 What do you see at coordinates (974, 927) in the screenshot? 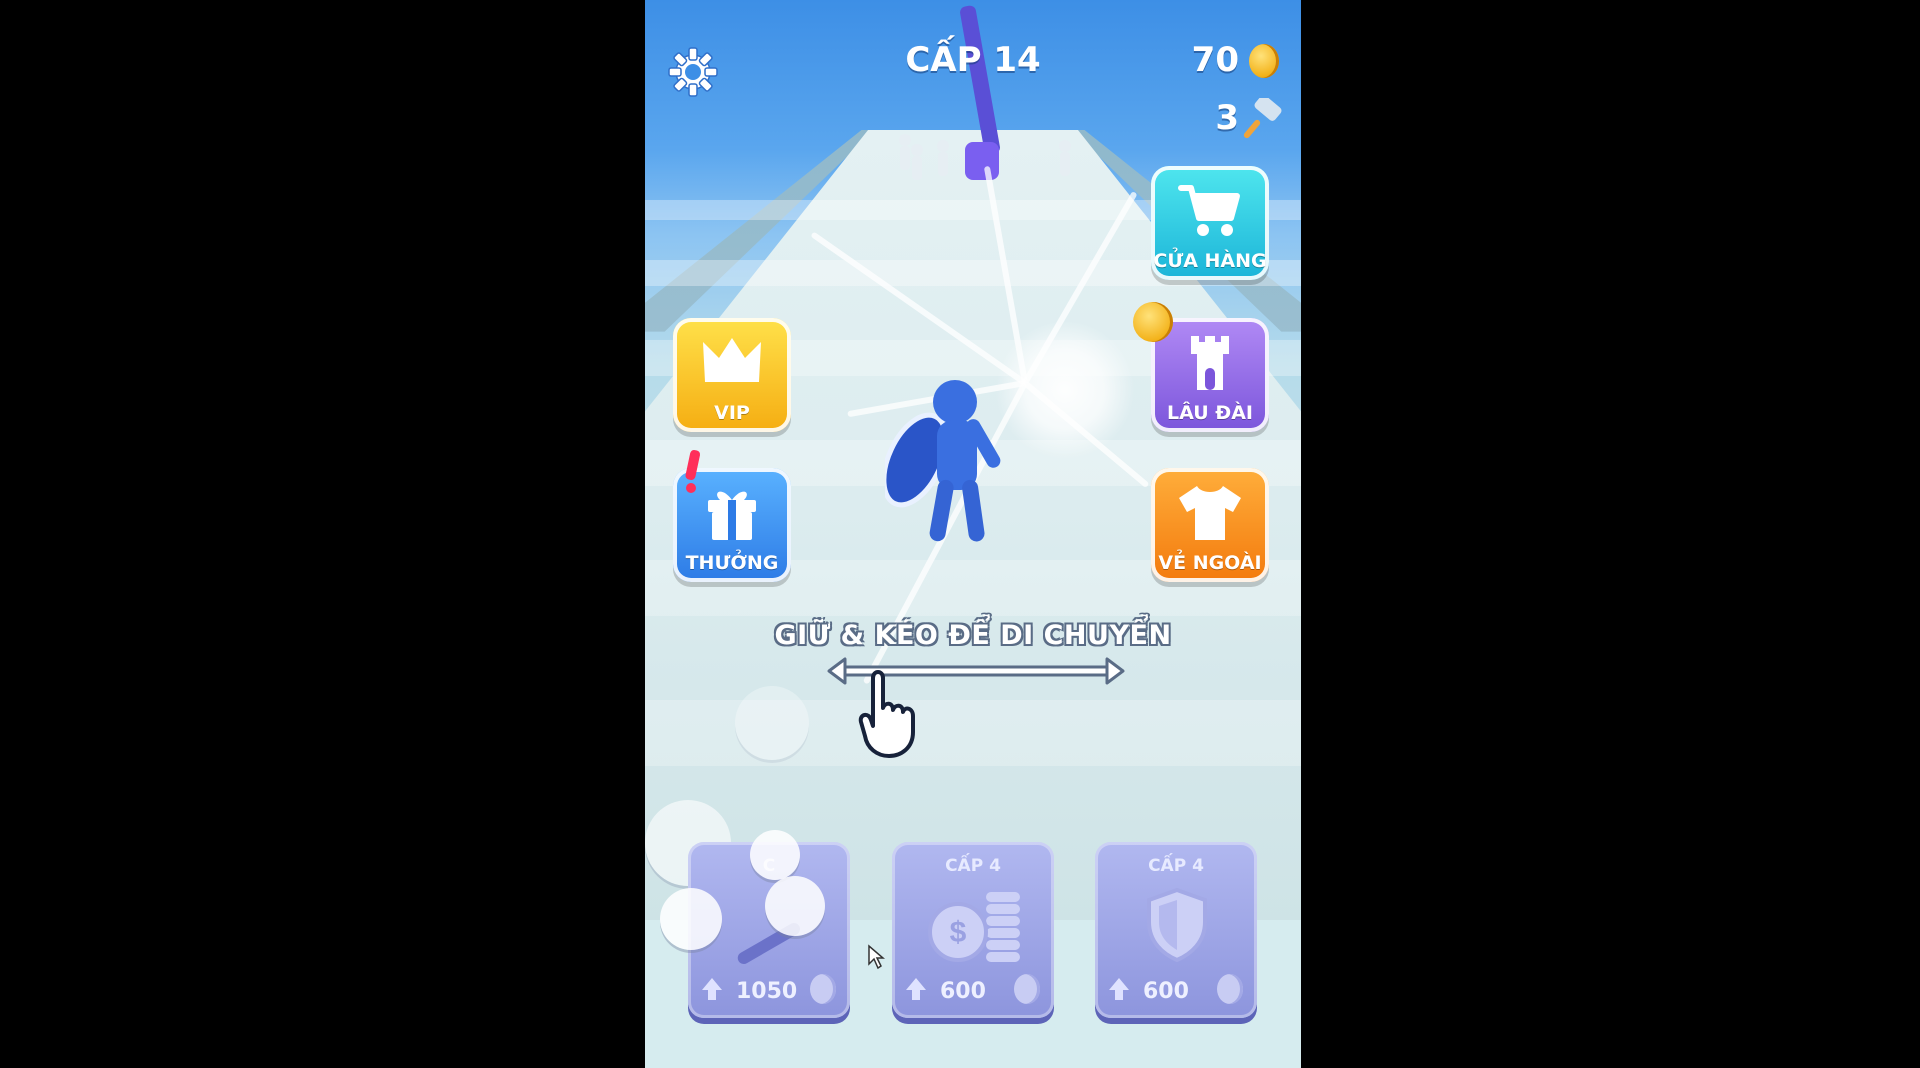
I see `coin-stack-icon: $` at bounding box center [974, 927].